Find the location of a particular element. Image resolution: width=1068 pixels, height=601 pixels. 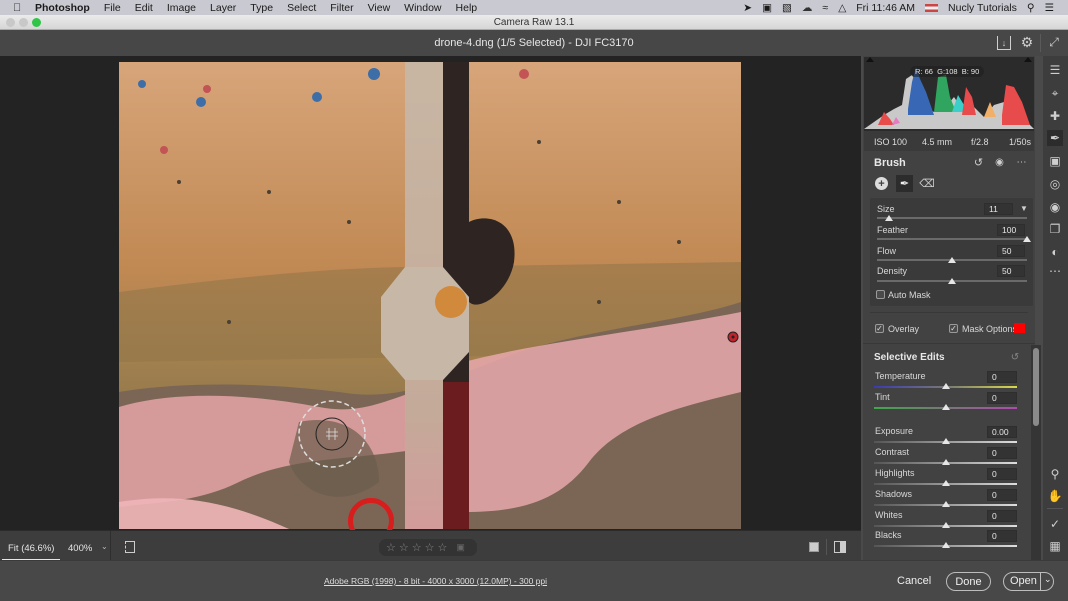

flag-icon is located at coordinates (932, 7).